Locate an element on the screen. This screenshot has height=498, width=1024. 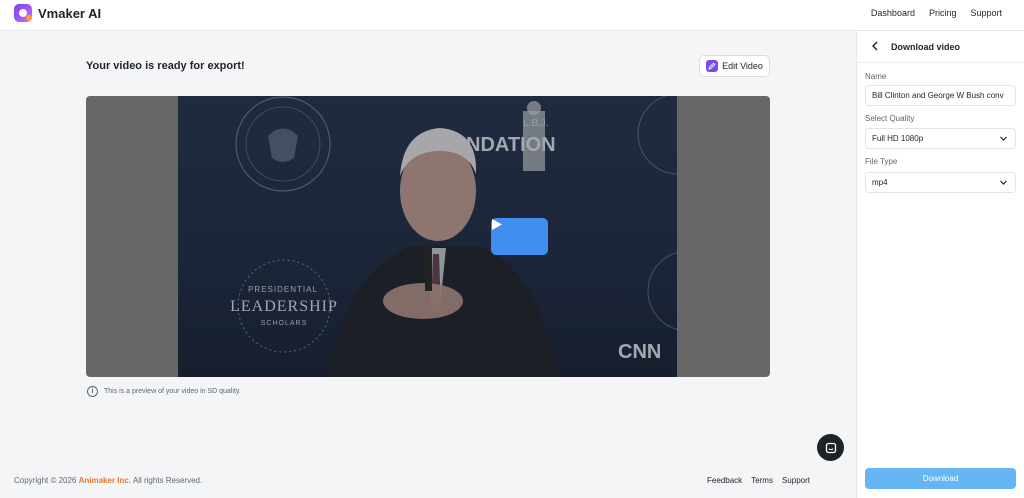
name-label: Name is located at coordinates (876, 76).